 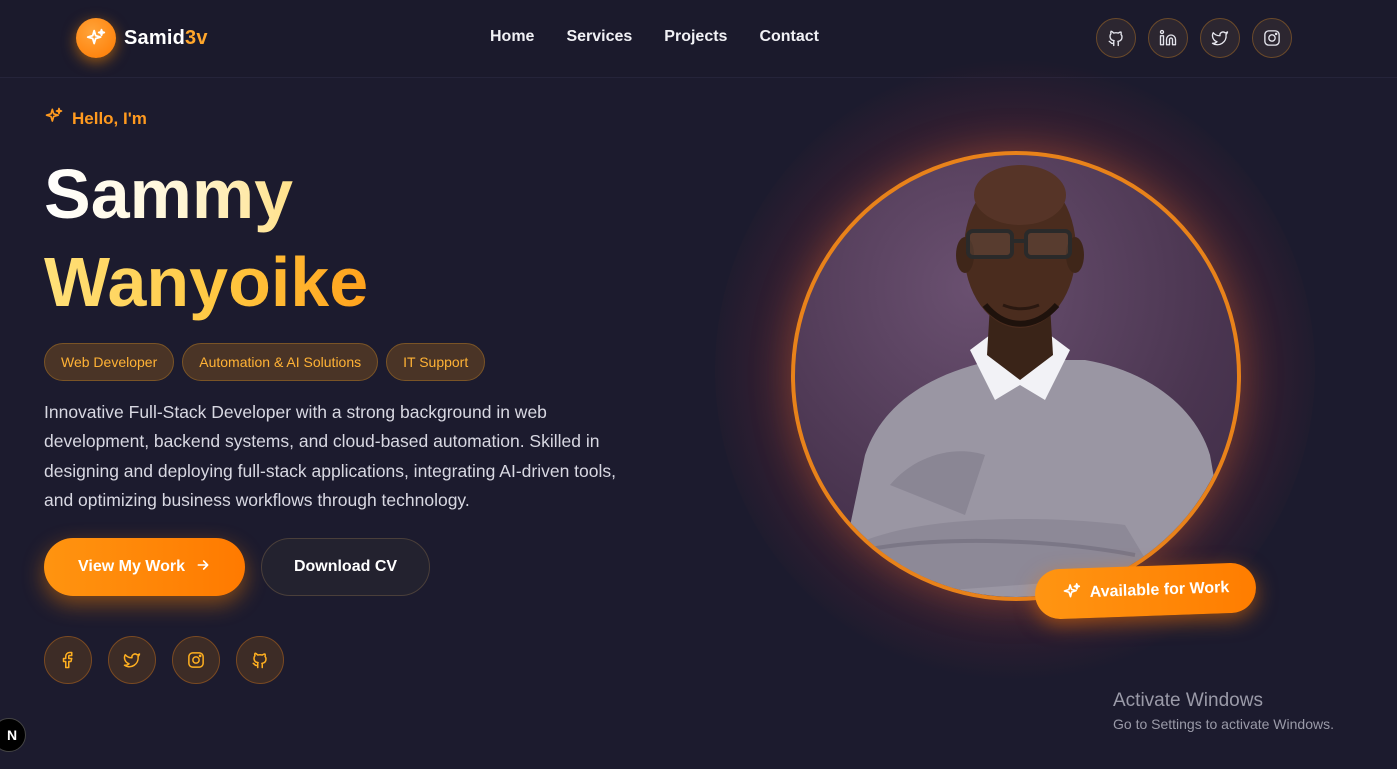 I want to click on greeting: Hello, I'm, so click(x=95, y=118).